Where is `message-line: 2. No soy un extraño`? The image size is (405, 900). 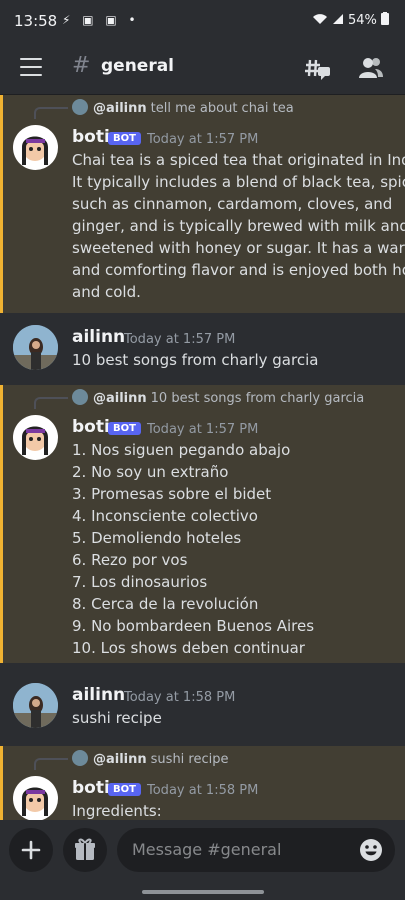
message-line: 2. No soy un extraño is located at coordinates (150, 472).